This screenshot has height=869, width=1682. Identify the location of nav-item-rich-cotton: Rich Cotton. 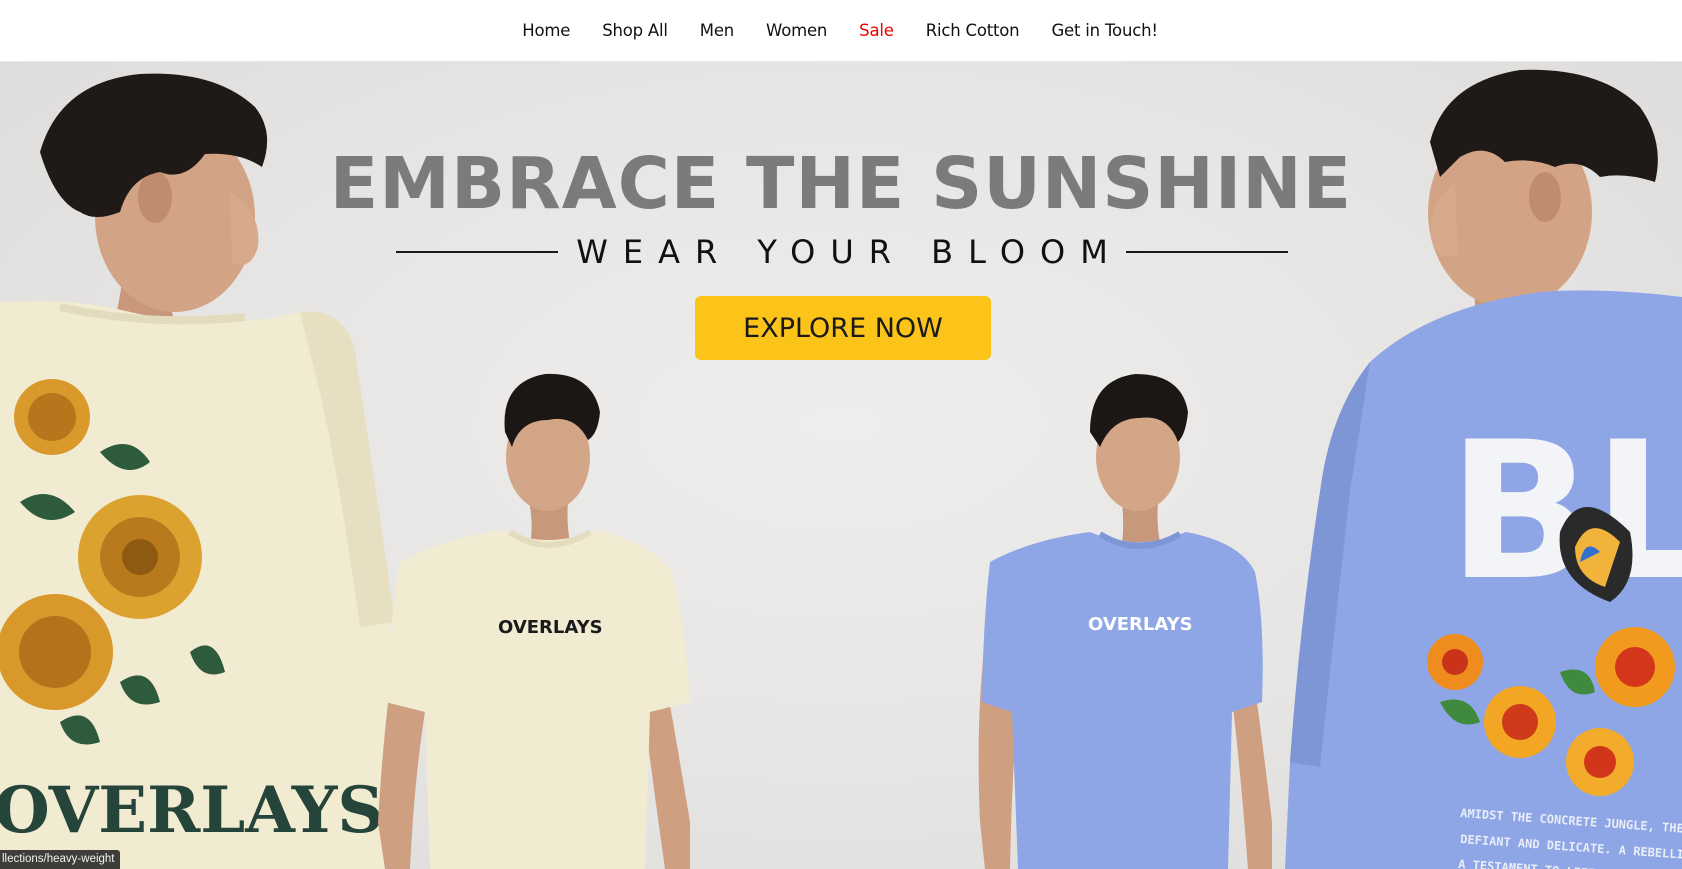
(973, 30).